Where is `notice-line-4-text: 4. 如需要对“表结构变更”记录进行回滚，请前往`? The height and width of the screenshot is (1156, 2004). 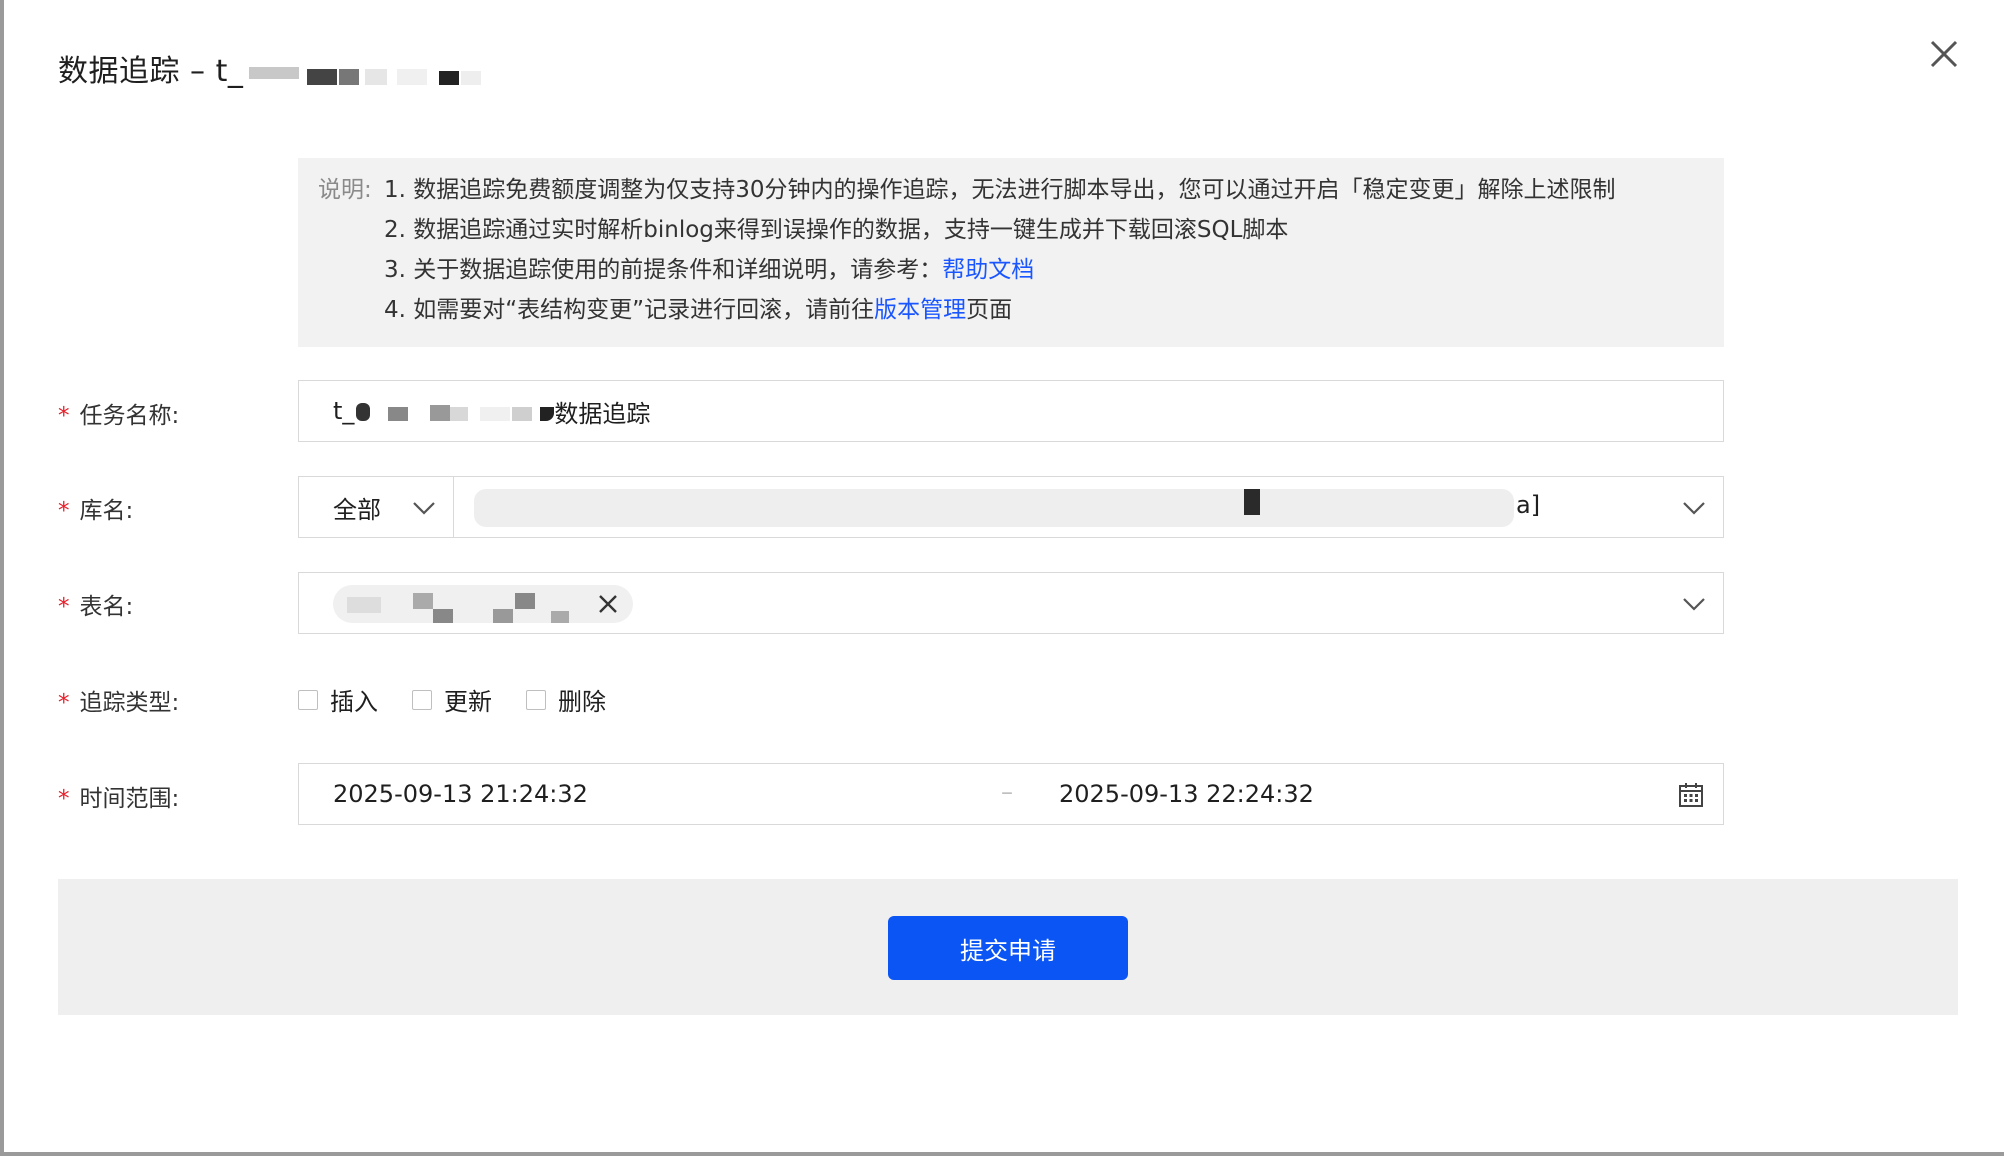
notice-line-4-text: 4. 如需要对“表结构变更”记录进行回滚，请前往 is located at coordinates (629, 310).